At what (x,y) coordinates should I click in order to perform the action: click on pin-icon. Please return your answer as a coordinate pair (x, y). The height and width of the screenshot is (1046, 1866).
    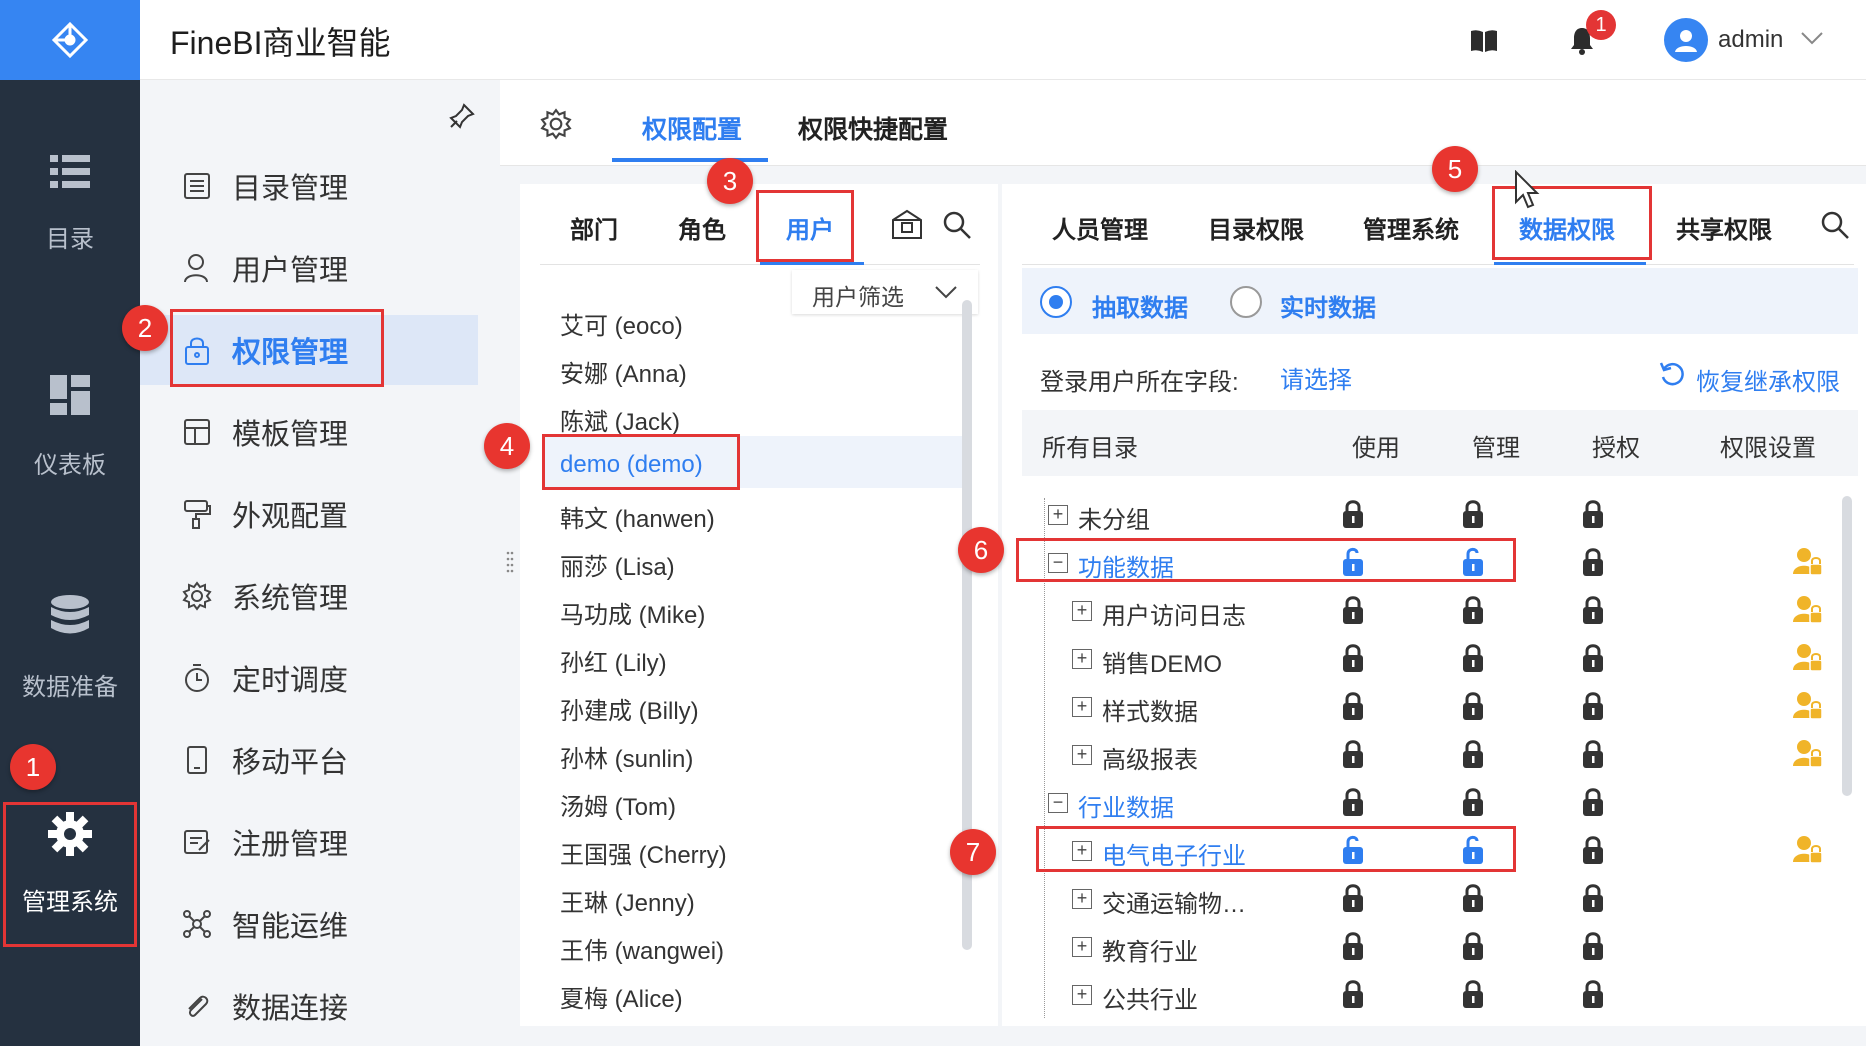
    Looking at the image, I should click on (462, 118).